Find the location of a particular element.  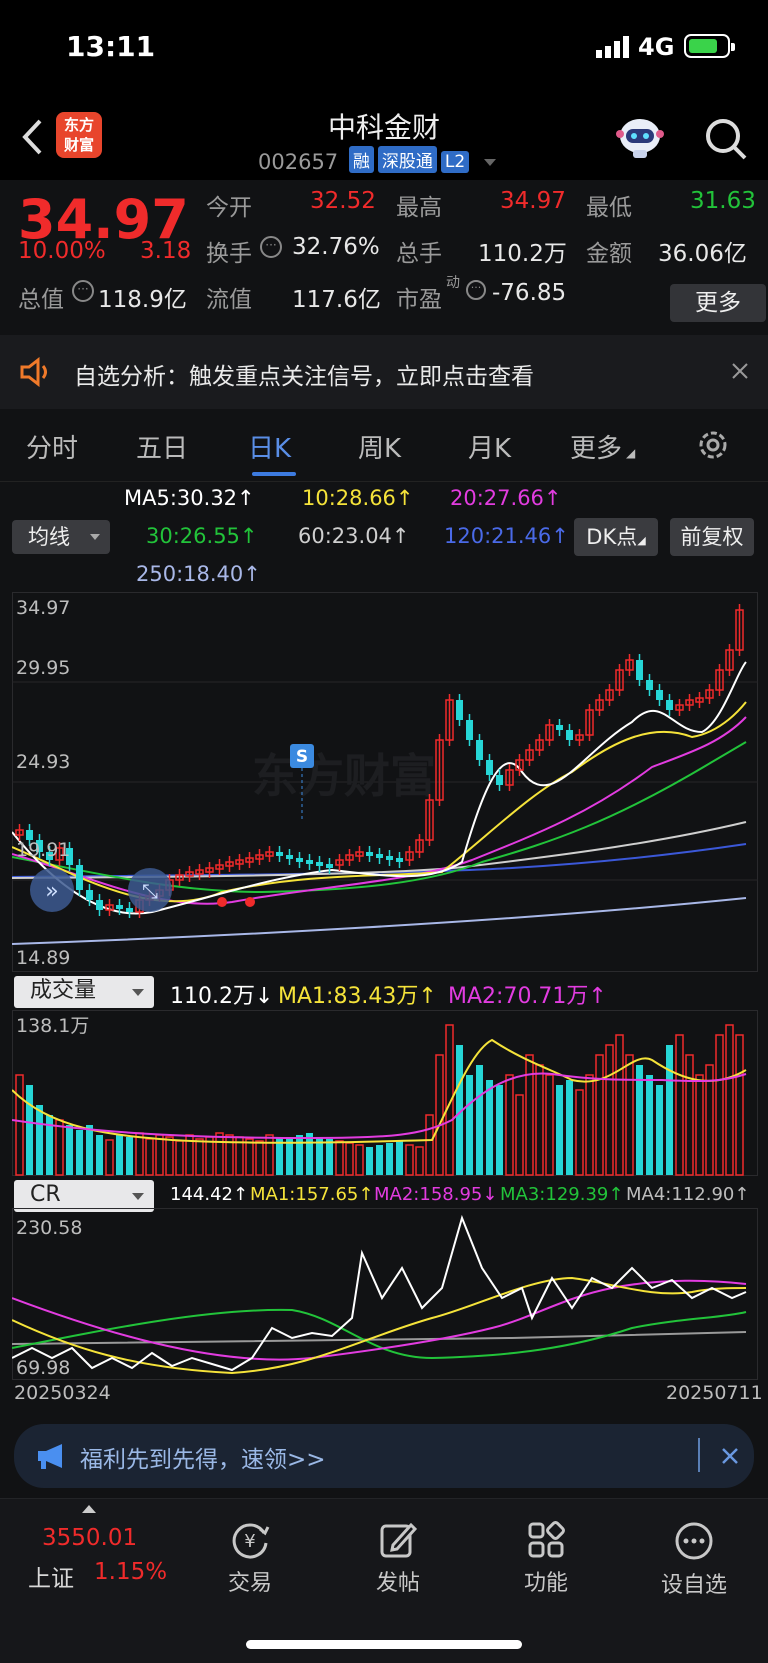

caret-icon: ◢ is located at coordinates (641, 540).